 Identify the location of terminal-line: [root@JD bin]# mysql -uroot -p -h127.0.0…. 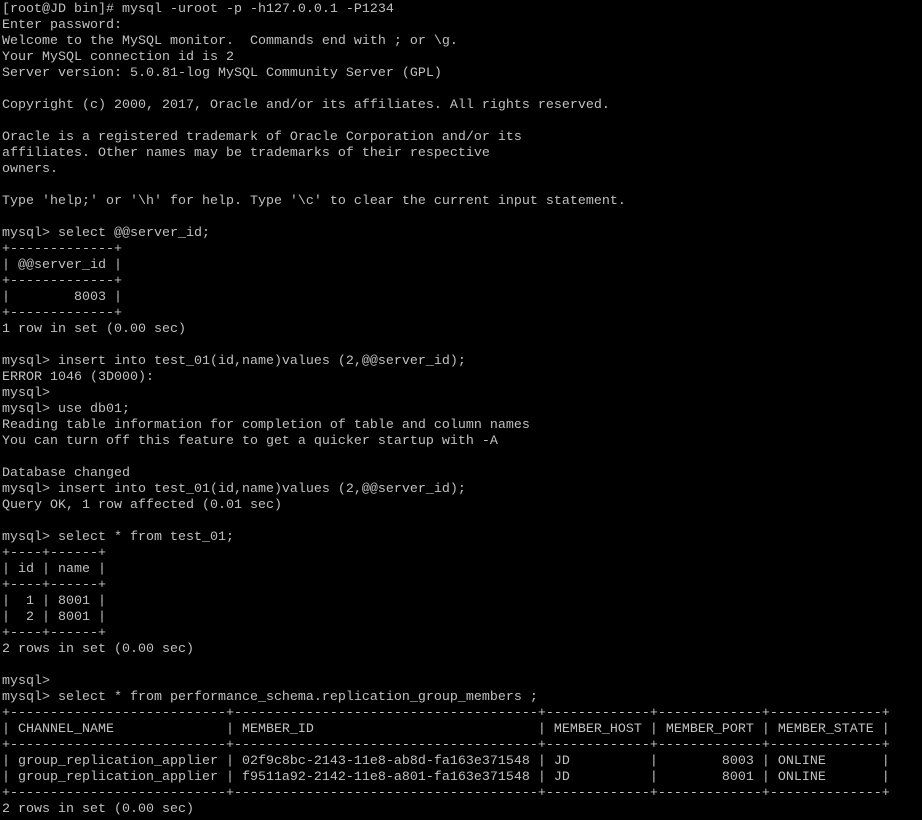
(198, 9).